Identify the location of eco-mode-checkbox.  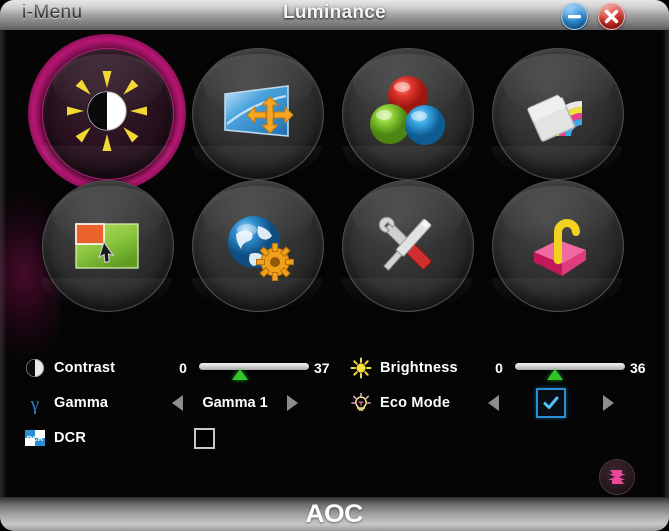
(551, 403).